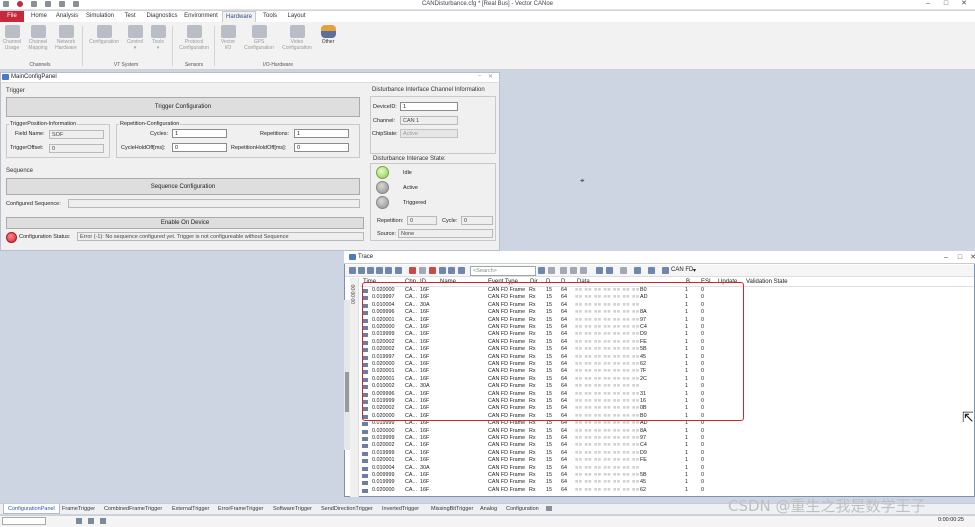 The width and height of the screenshot is (975, 527). Describe the element at coordinates (522, 509) in the screenshot. I see `tab-configuration: Configuration` at that location.